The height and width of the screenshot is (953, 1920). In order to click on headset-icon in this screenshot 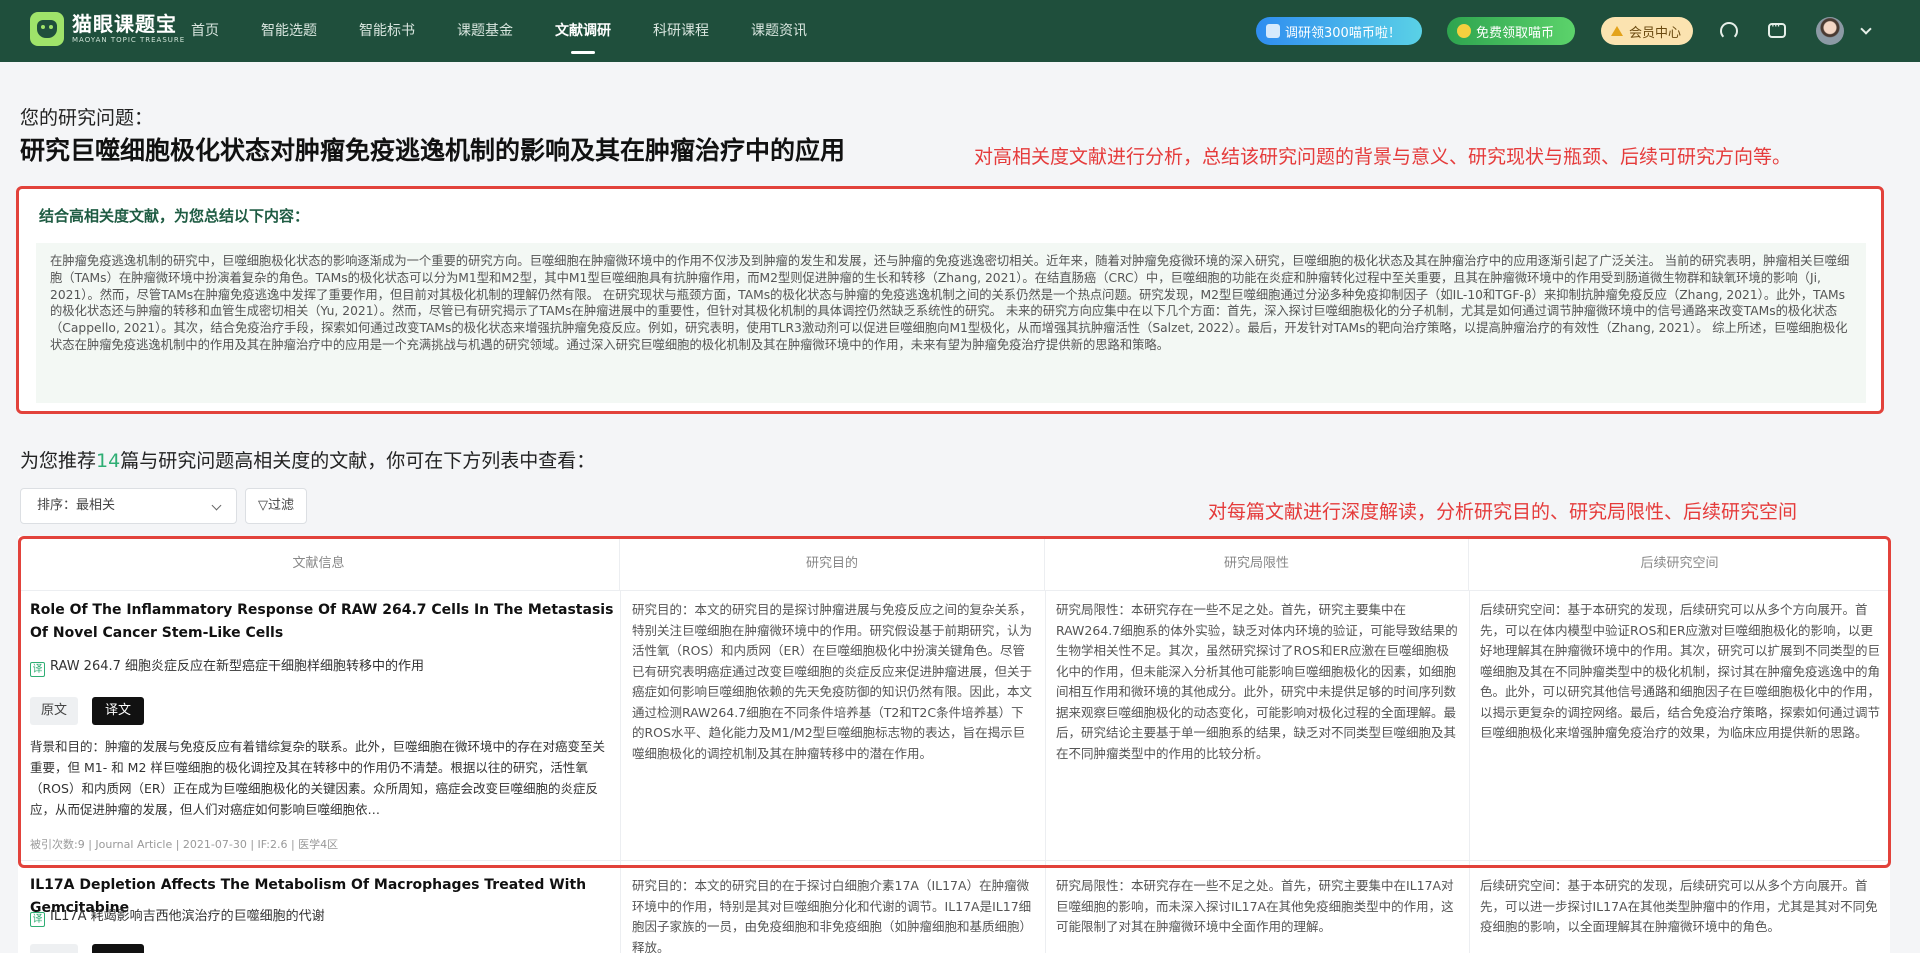, I will do `click(1729, 31)`.